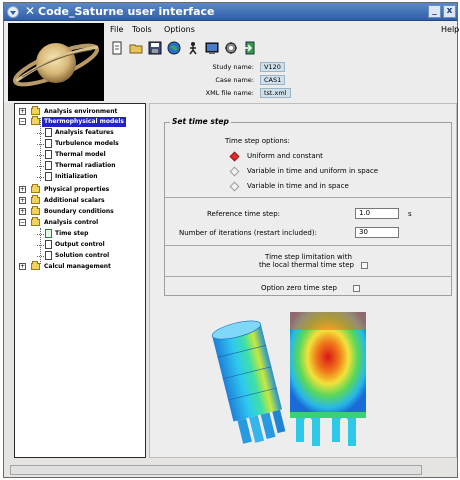 The height and width of the screenshot is (480, 460). Describe the element at coordinates (77, 189) in the screenshot. I see `tree-label: Physical properties` at that location.